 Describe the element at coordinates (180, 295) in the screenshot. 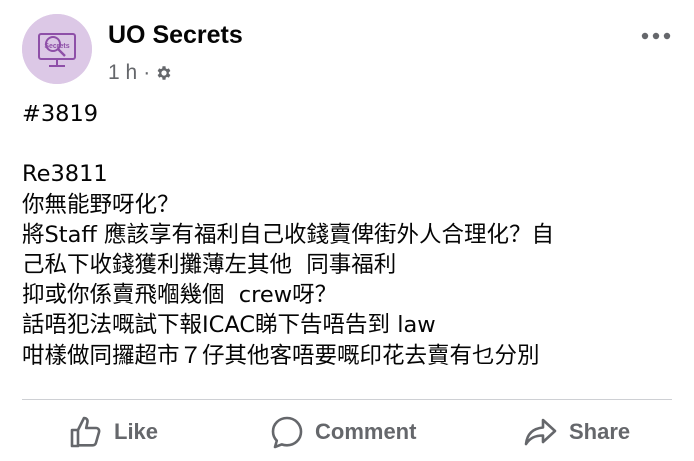

I see `post-line: 抑或你係賣飛嗰幾個 crew呀？` at that location.